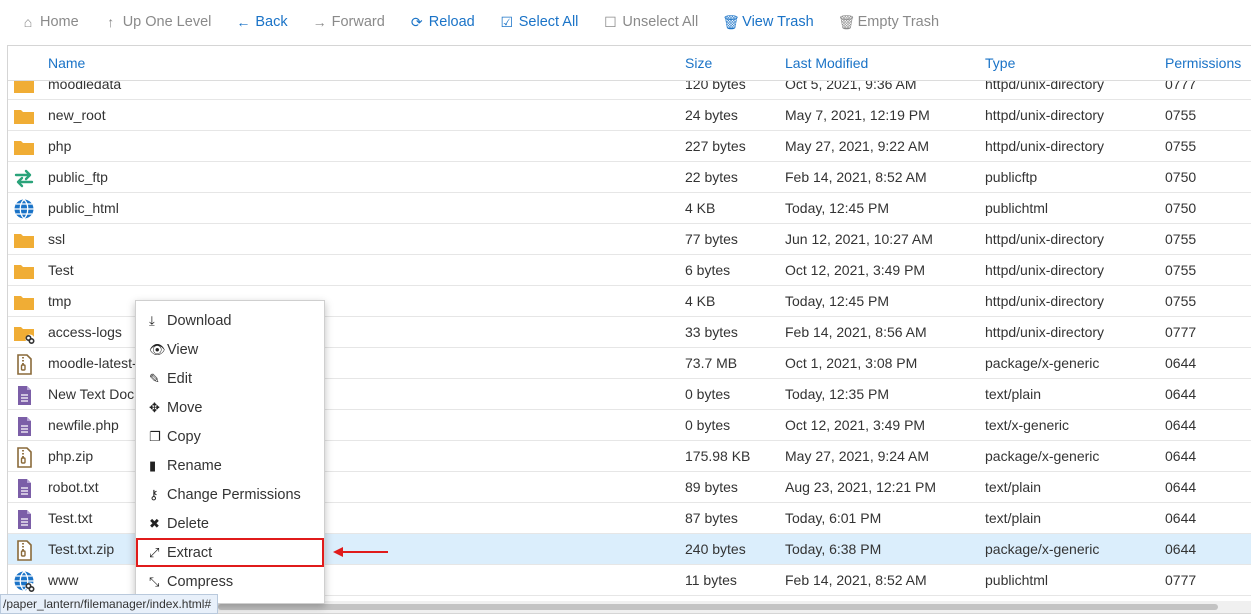  I want to click on file-name: Test, so click(61, 270).